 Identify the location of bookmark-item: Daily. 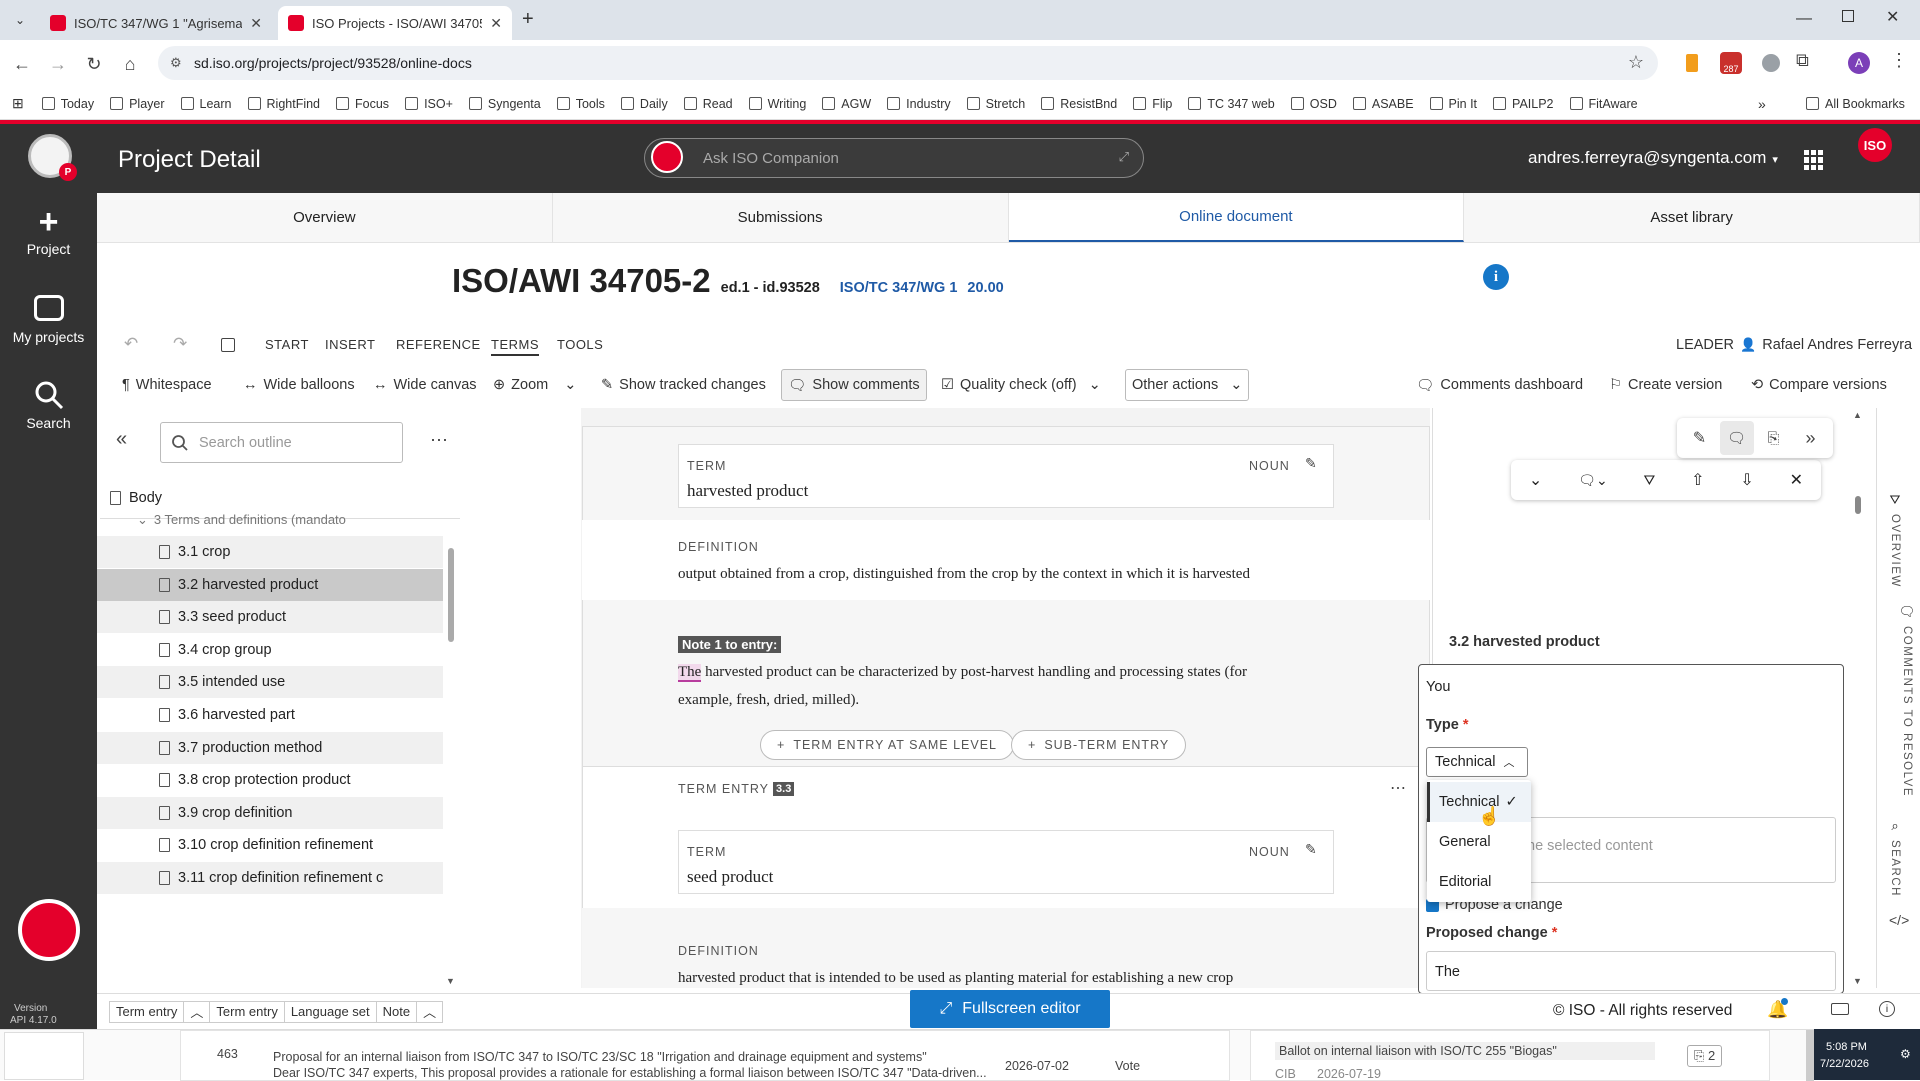
(644, 104).